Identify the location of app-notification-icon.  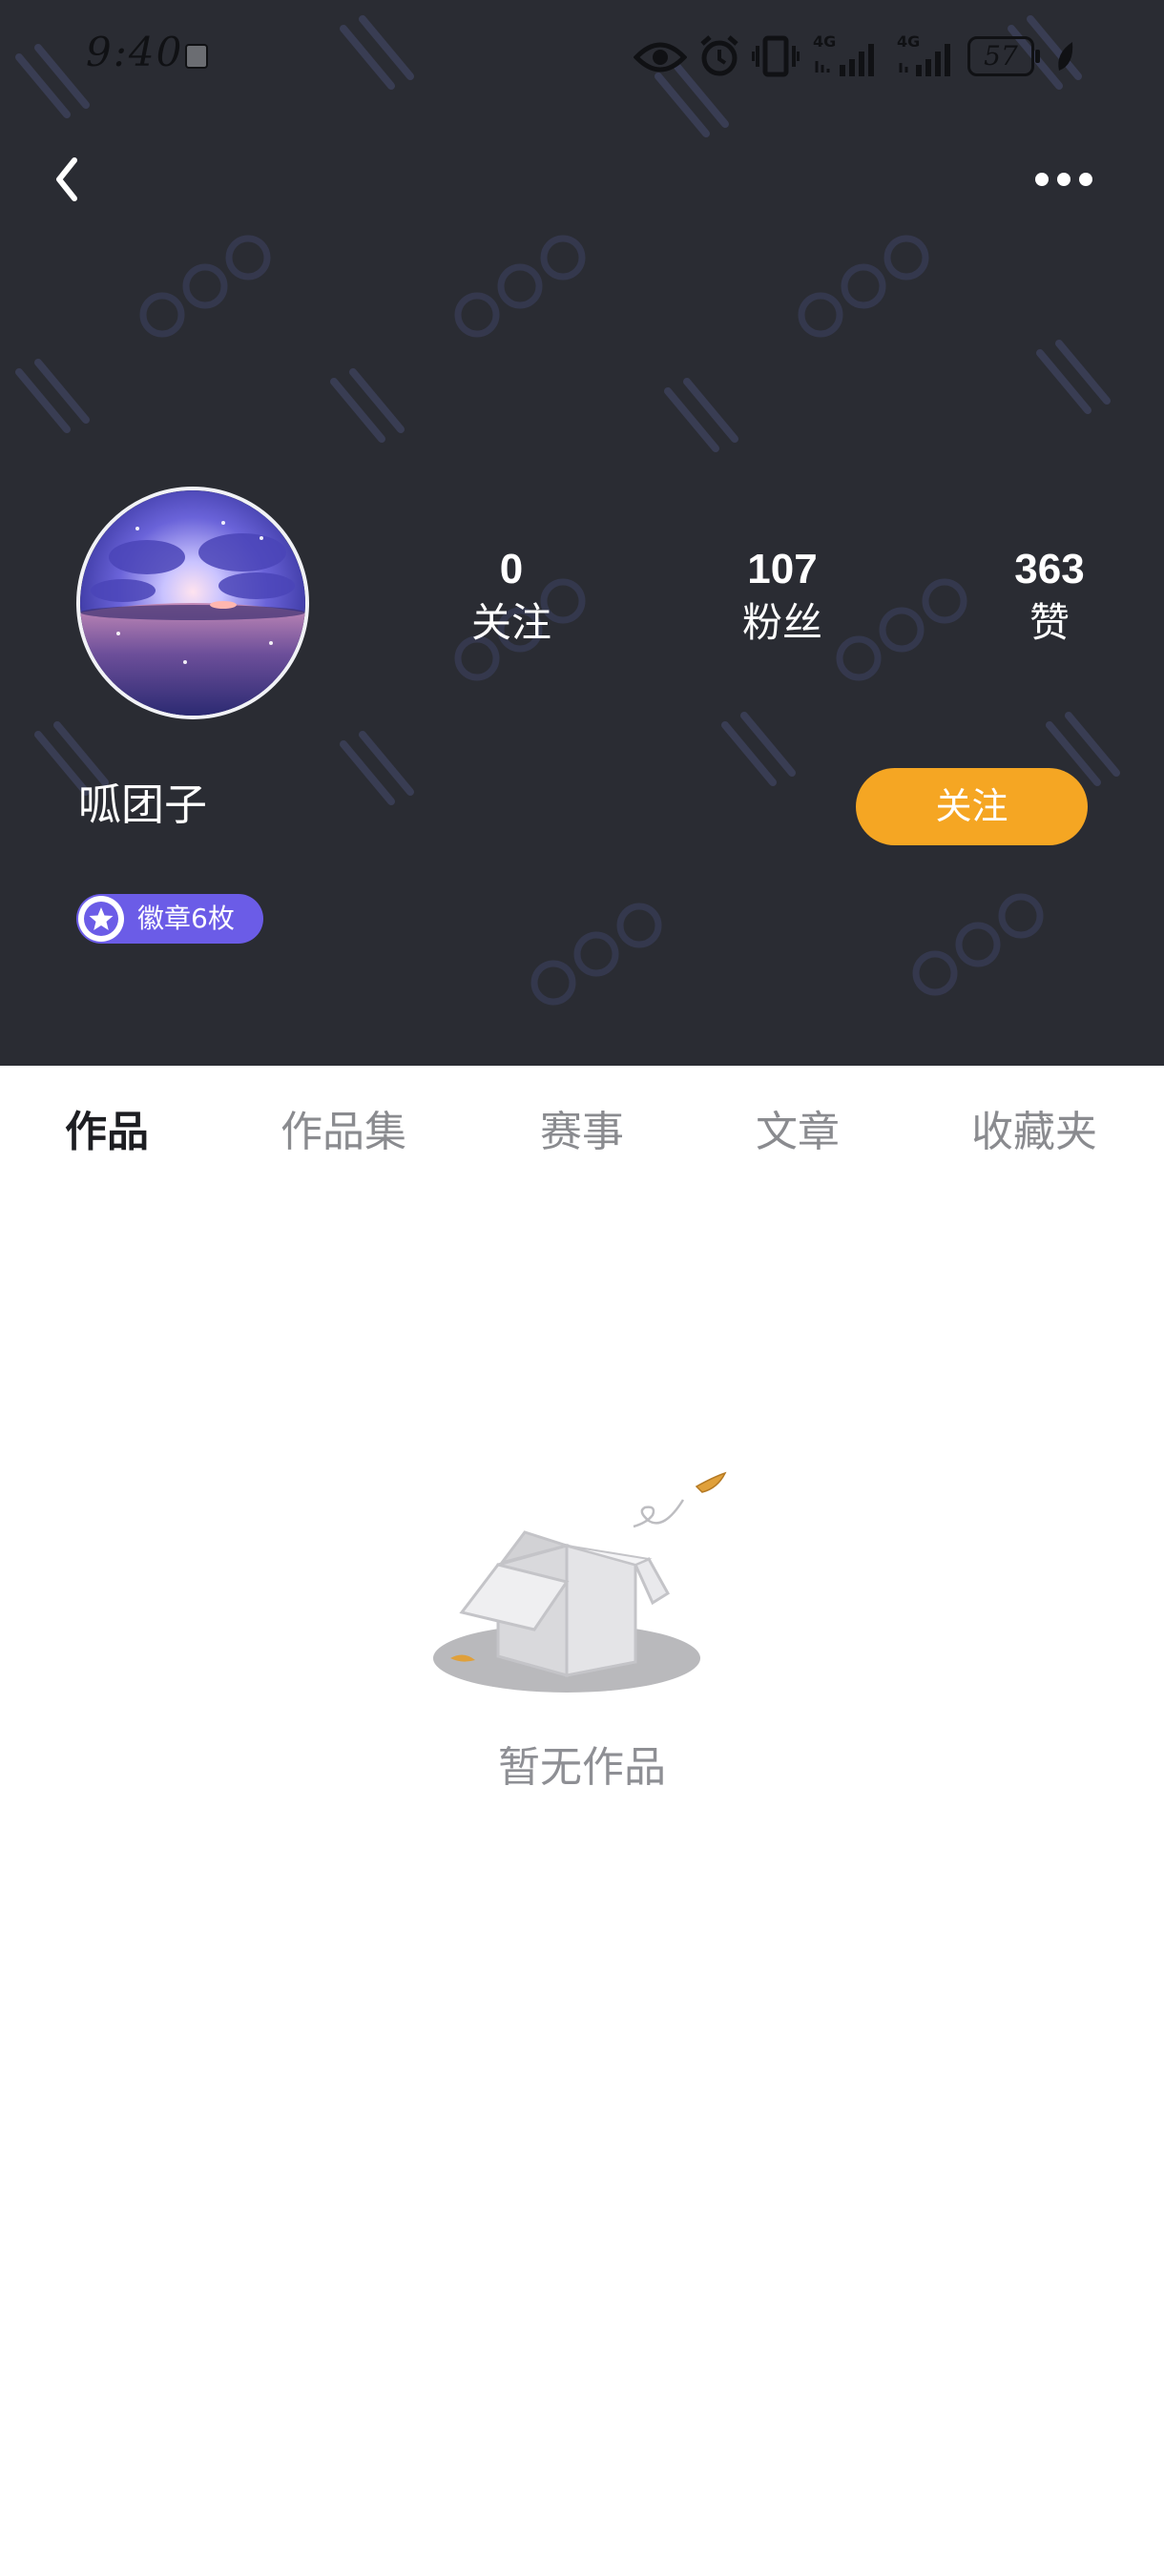
(197, 56).